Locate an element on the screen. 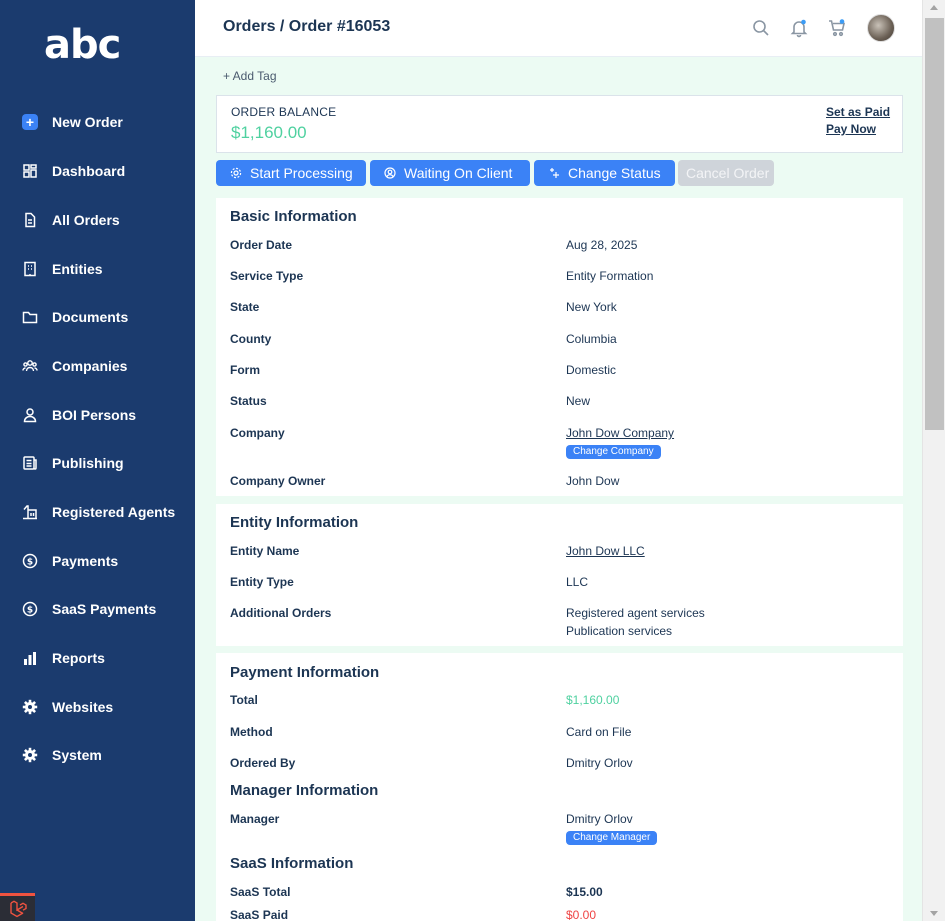  sidebar-item-new-order: + New Order is located at coordinates (97, 122).